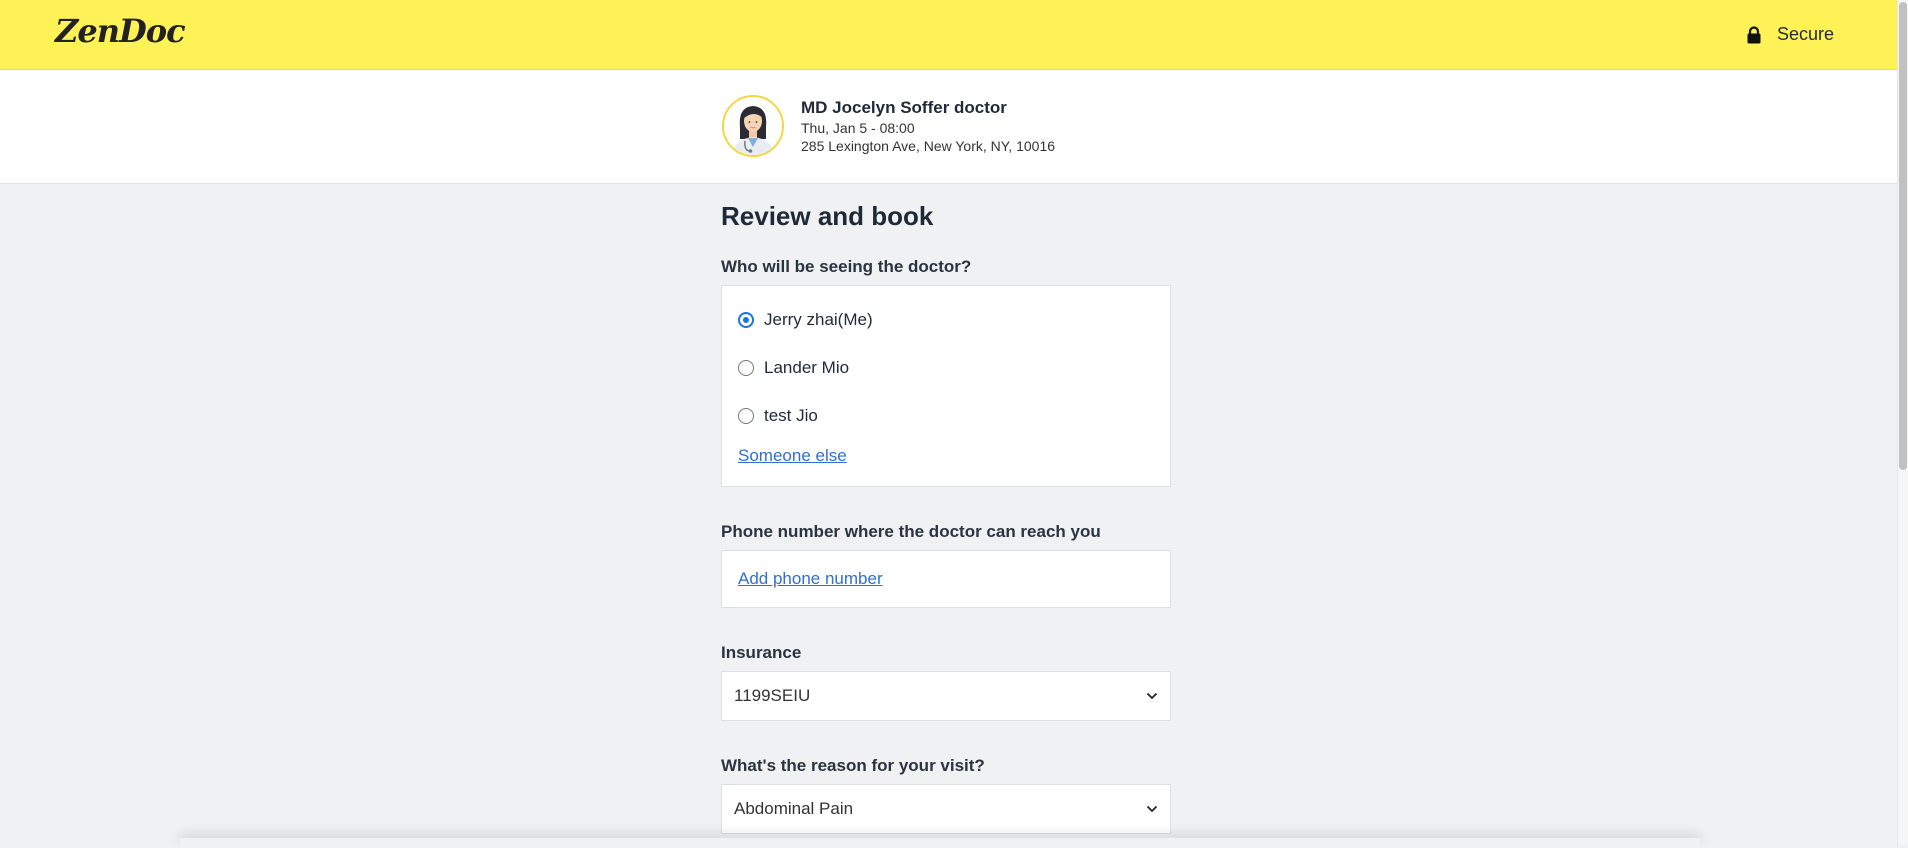 Image resolution: width=1908 pixels, height=848 pixels. What do you see at coordinates (827, 216) in the screenshot?
I see `page-title: Review and book` at bounding box center [827, 216].